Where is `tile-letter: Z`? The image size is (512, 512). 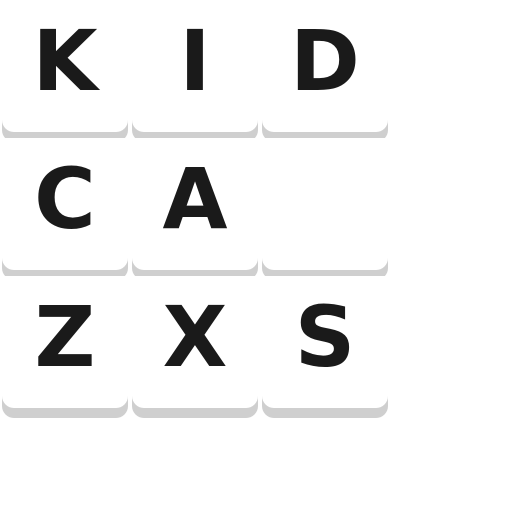
tile-letter: Z is located at coordinates (65, 337).